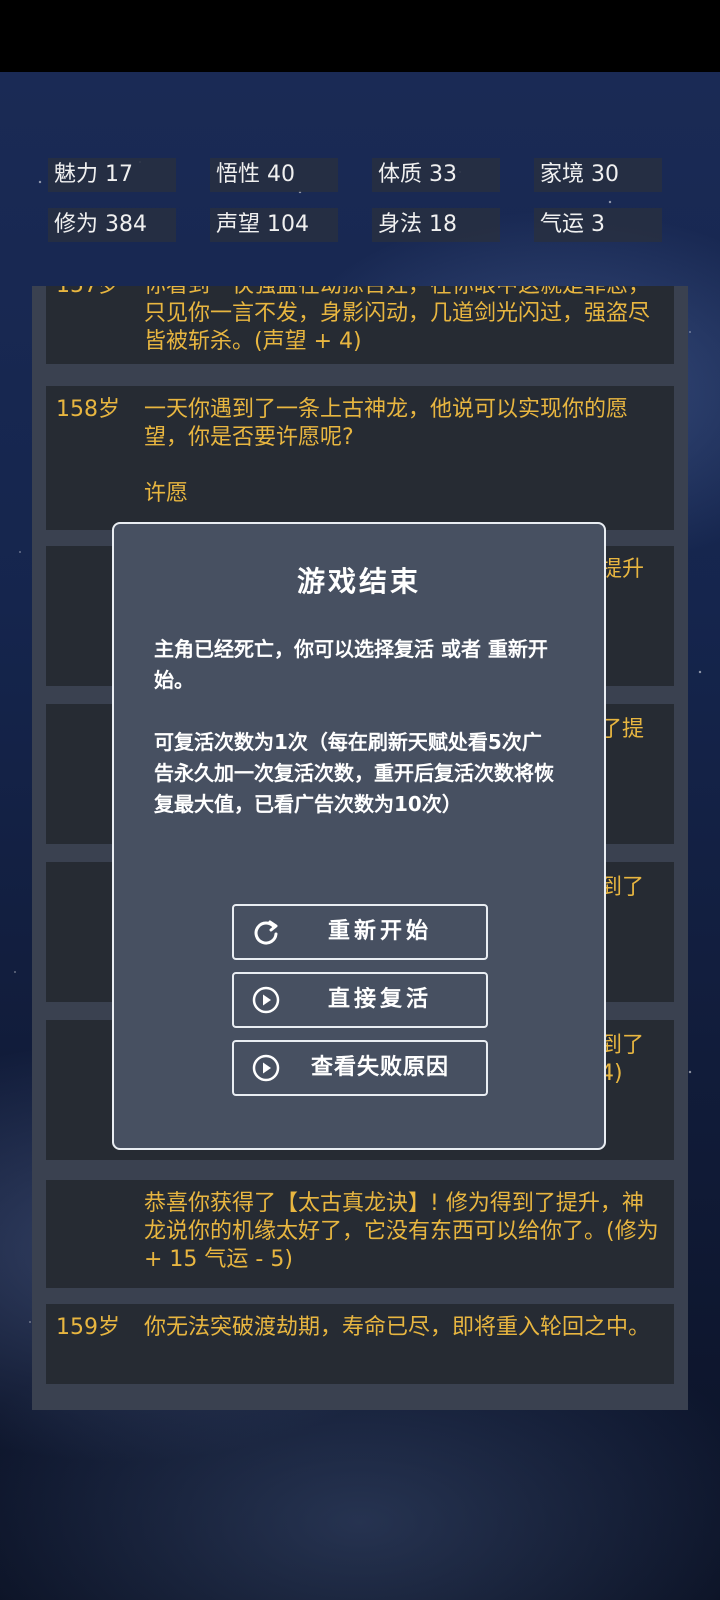 The width and height of the screenshot is (720, 1600). What do you see at coordinates (379, 931) in the screenshot?
I see `restart-label: 重新开始` at bounding box center [379, 931].